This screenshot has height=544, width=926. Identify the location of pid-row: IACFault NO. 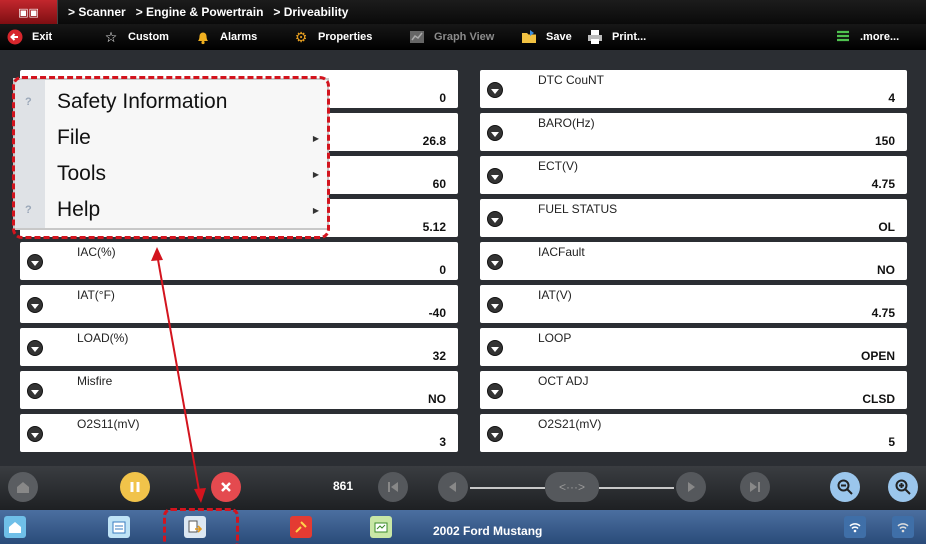
(693, 261).